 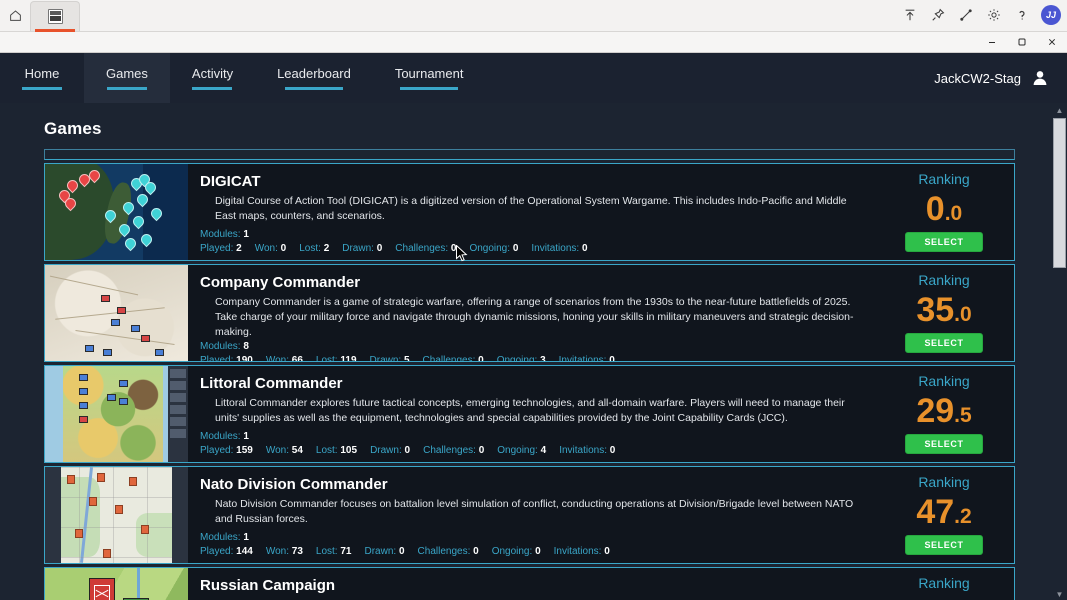 What do you see at coordinates (294, 484) in the screenshot?
I see `game-title: Nato Division Commander` at bounding box center [294, 484].